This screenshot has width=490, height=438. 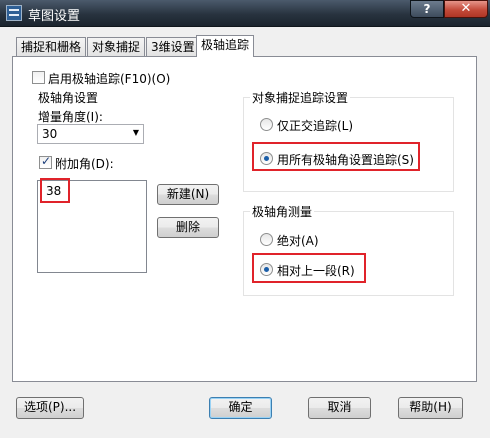 What do you see at coordinates (53, 191) in the screenshot?
I see `additional-angle-item: 38` at bounding box center [53, 191].